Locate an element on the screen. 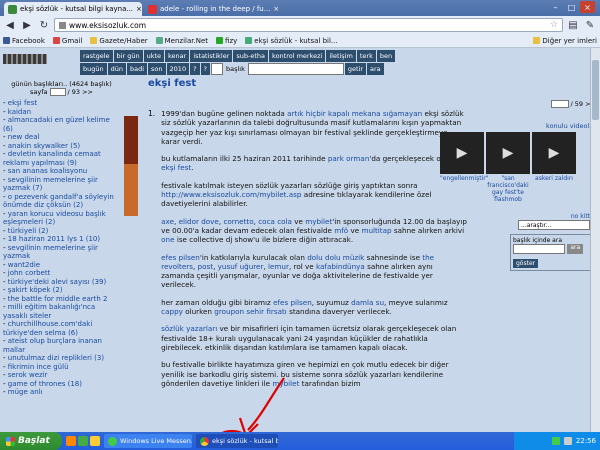  title-list-item: ateist olup burçlara inanan mallar is located at coordinates (61, 345).